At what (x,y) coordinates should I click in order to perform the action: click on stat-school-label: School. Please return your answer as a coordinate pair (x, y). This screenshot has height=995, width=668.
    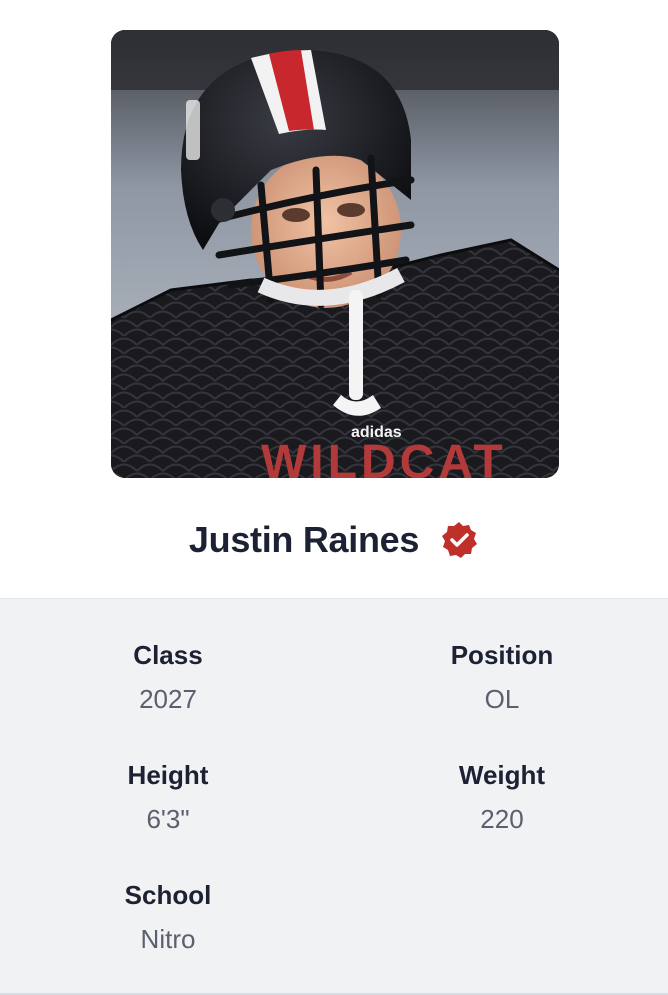
    Looking at the image, I should click on (168, 895).